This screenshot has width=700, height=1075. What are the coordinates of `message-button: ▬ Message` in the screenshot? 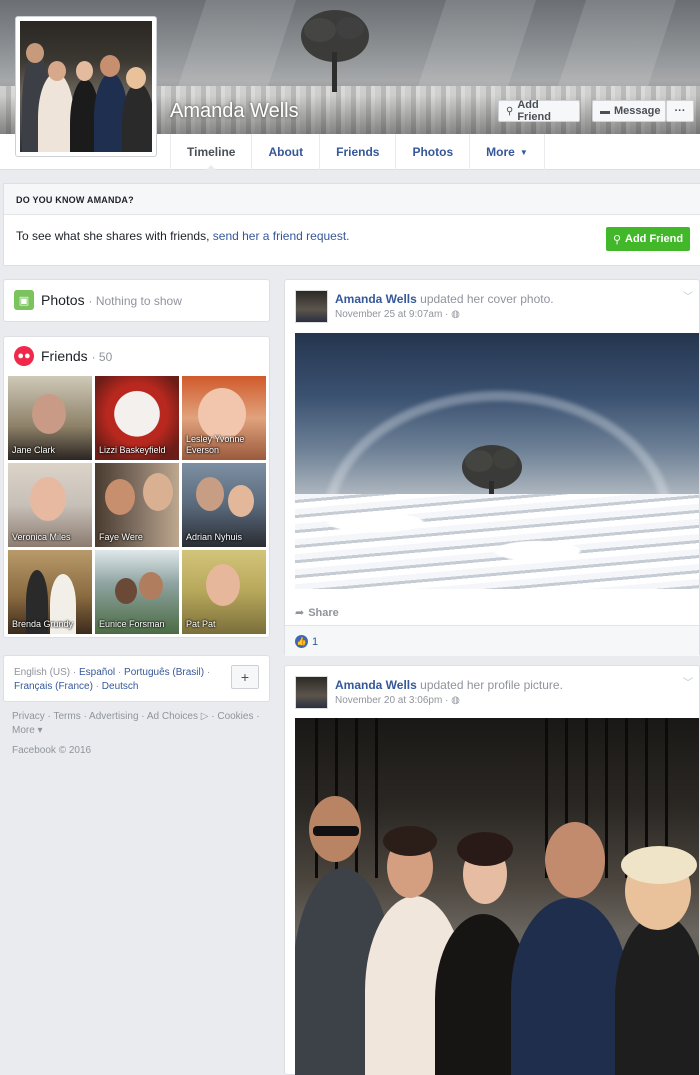 It's located at (629, 111).